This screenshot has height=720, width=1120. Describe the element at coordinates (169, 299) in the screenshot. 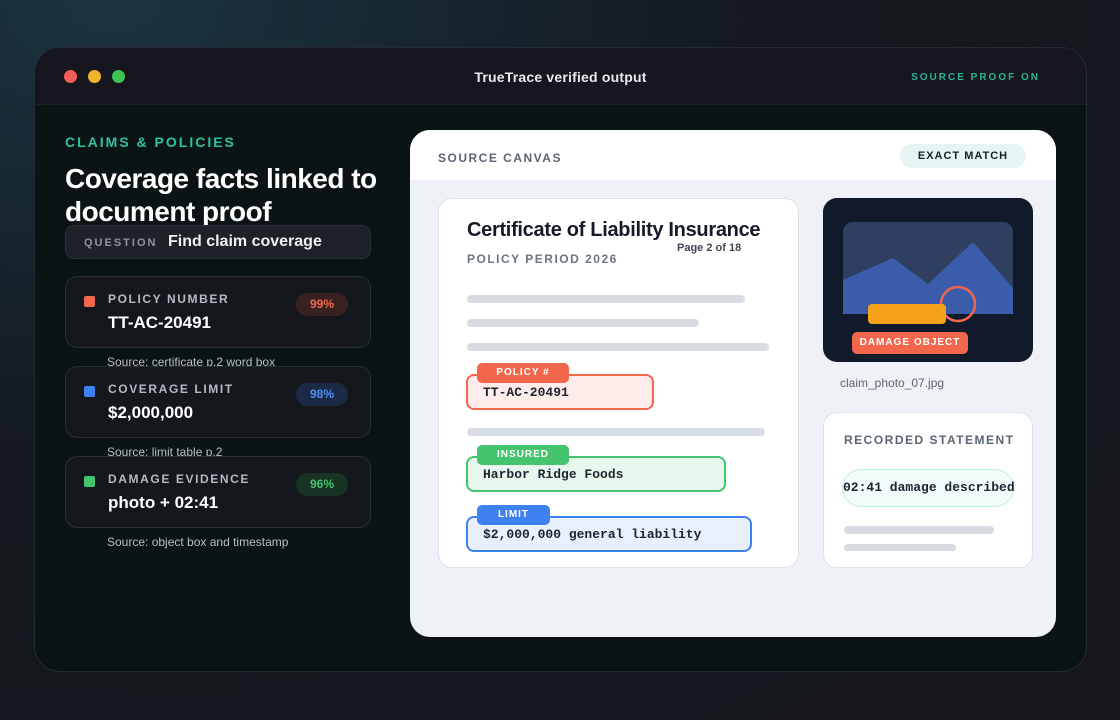

I see `fact-label: POLICY NUMBER` at that location.